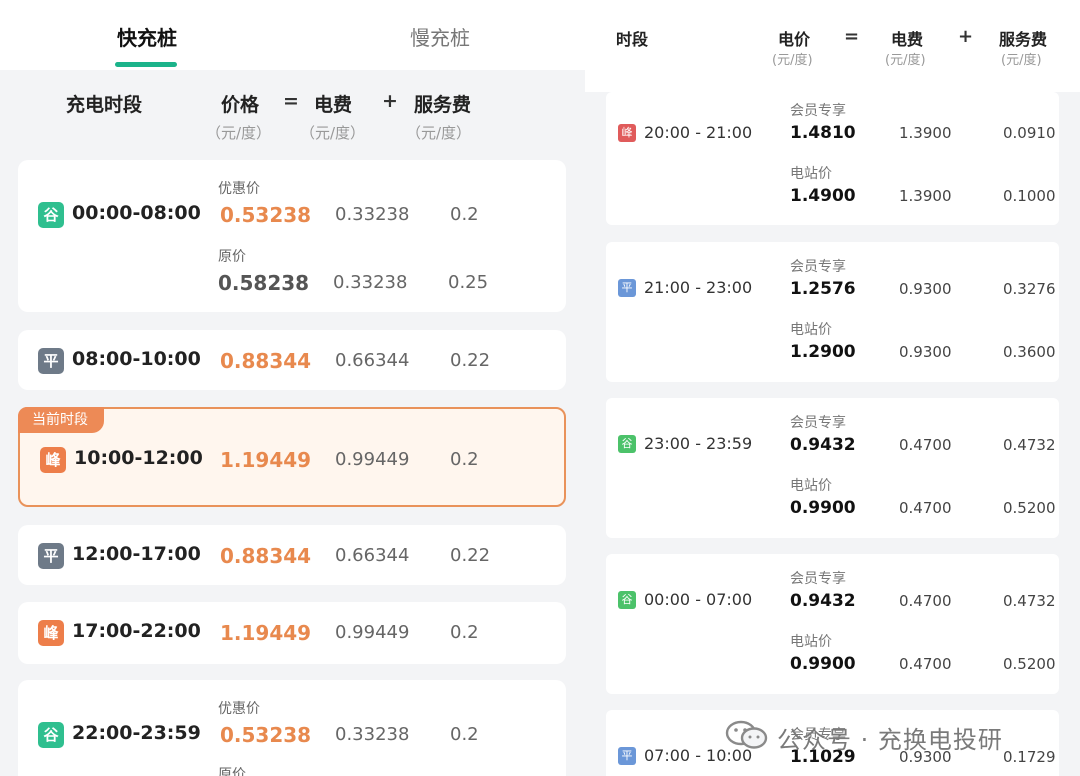 Image resolution: width=1080 pixels, height=776 pixels. I want to click on header-price-unit: （元/度）, so click(239, 133).